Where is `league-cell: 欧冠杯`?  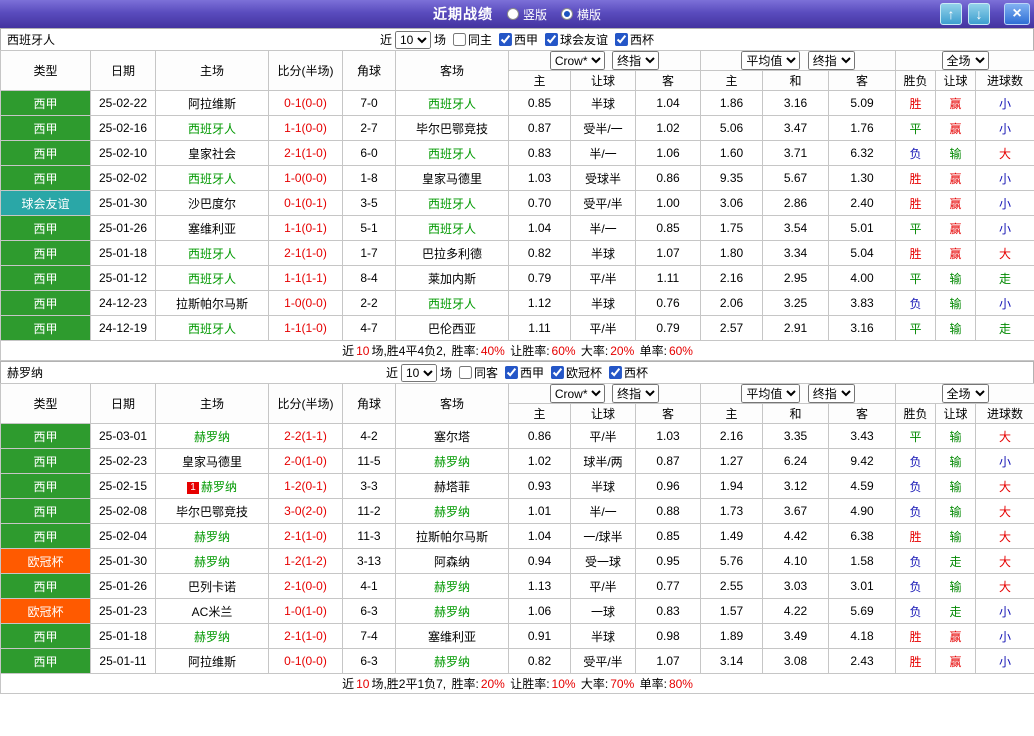 league-cell: 欧冠杯 is located at coordinates (45, 561).